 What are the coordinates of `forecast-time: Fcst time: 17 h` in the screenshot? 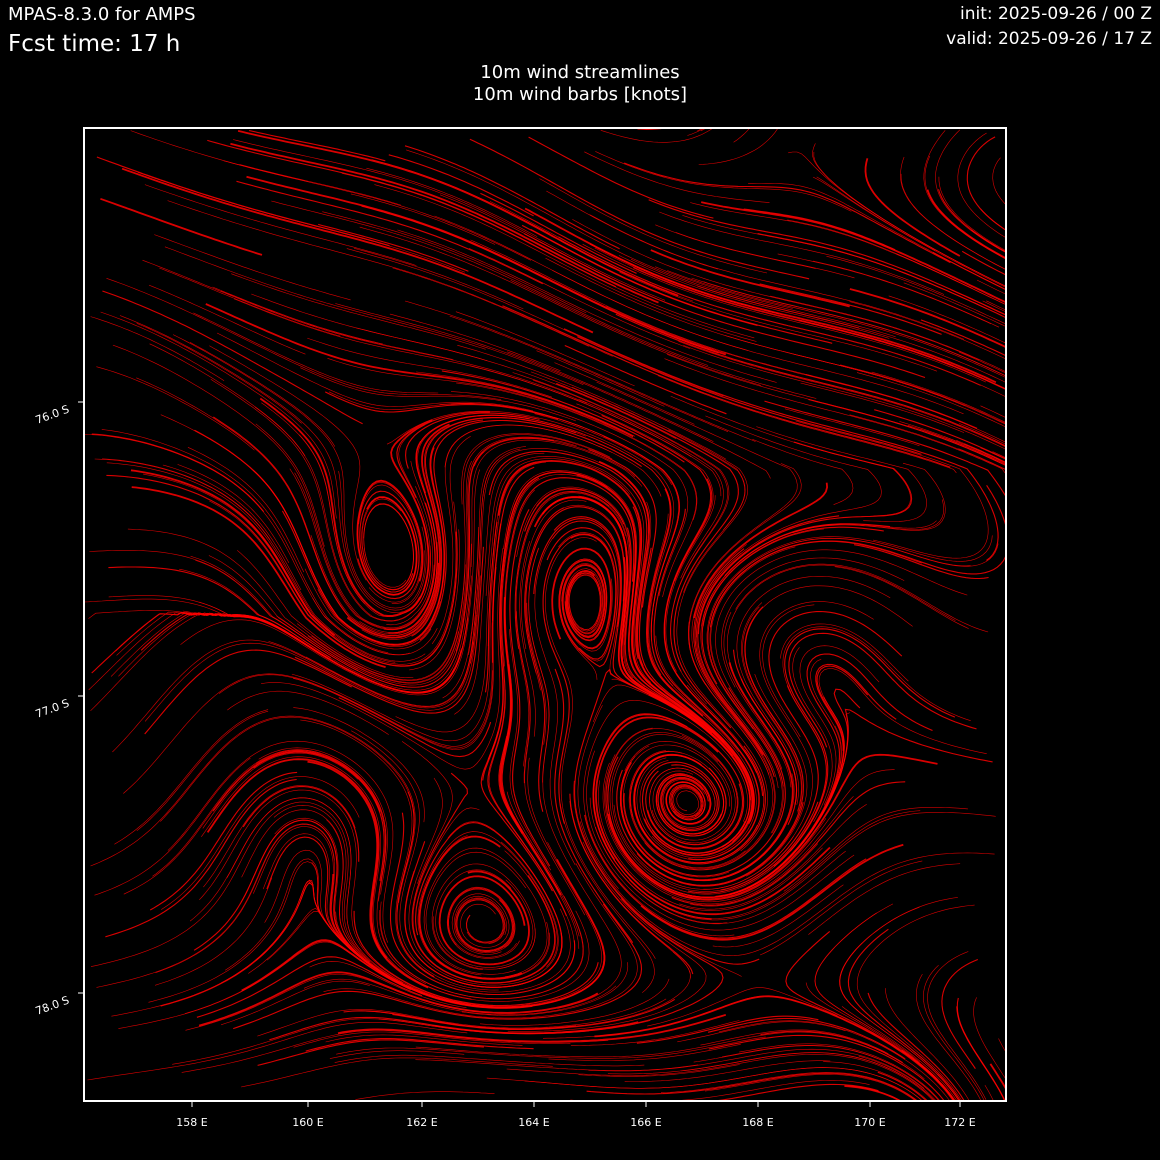 It's located at (94, 44).